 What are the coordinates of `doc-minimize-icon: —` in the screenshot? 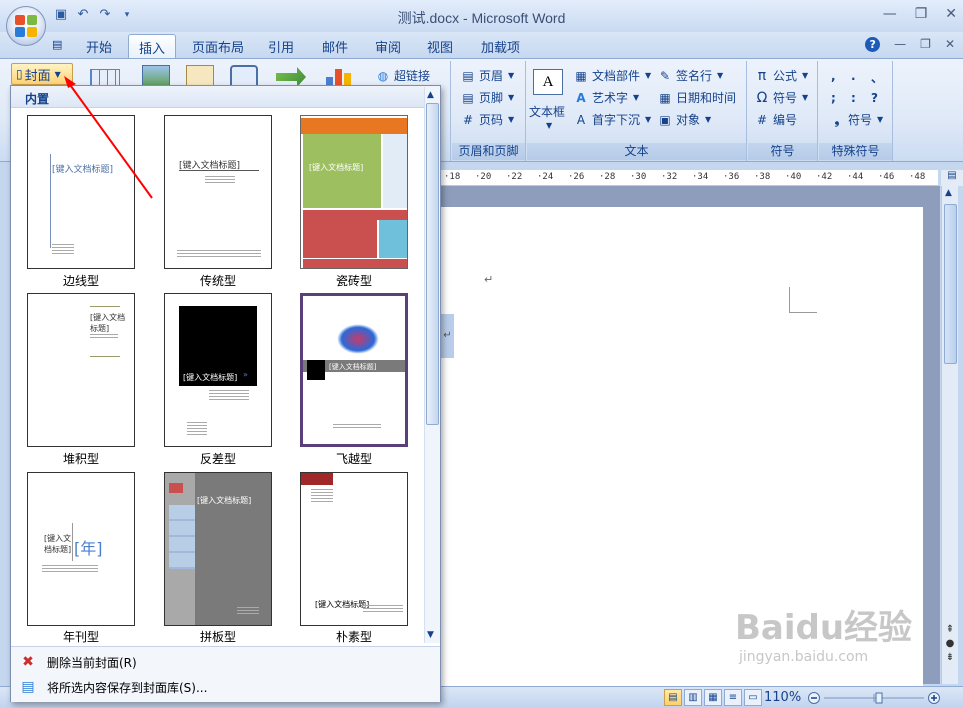 It's located at (900, 44).